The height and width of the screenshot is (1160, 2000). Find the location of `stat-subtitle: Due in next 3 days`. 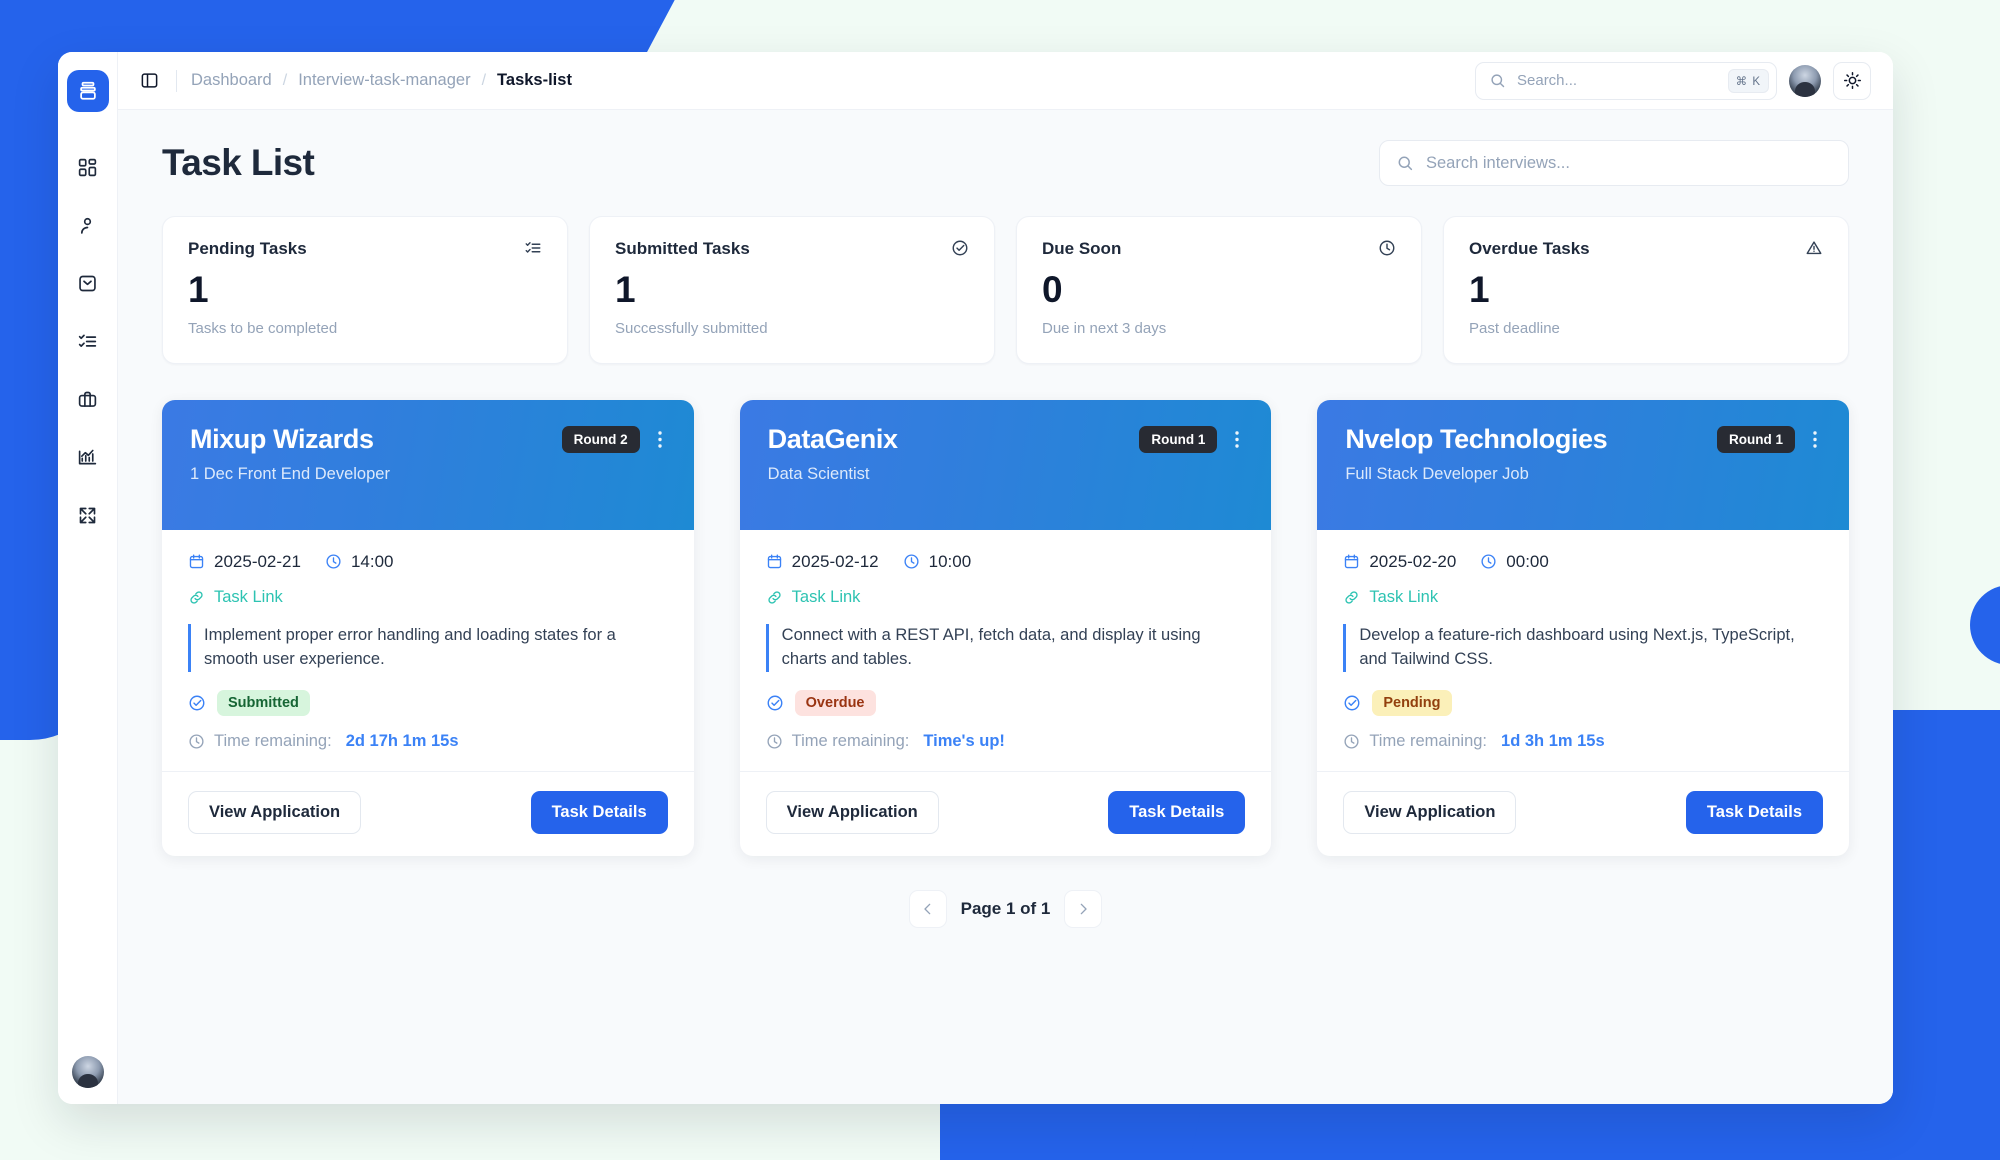

stat-subtitle: Due in next 3 days is located at coordinates (1104, 328).